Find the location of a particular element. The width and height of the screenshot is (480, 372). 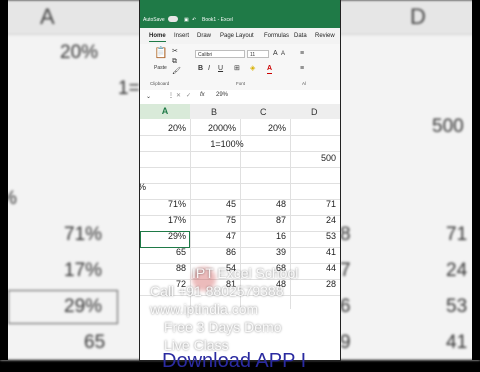

chevron-down-icon: ⌄ is located at coordinates (148, 96).